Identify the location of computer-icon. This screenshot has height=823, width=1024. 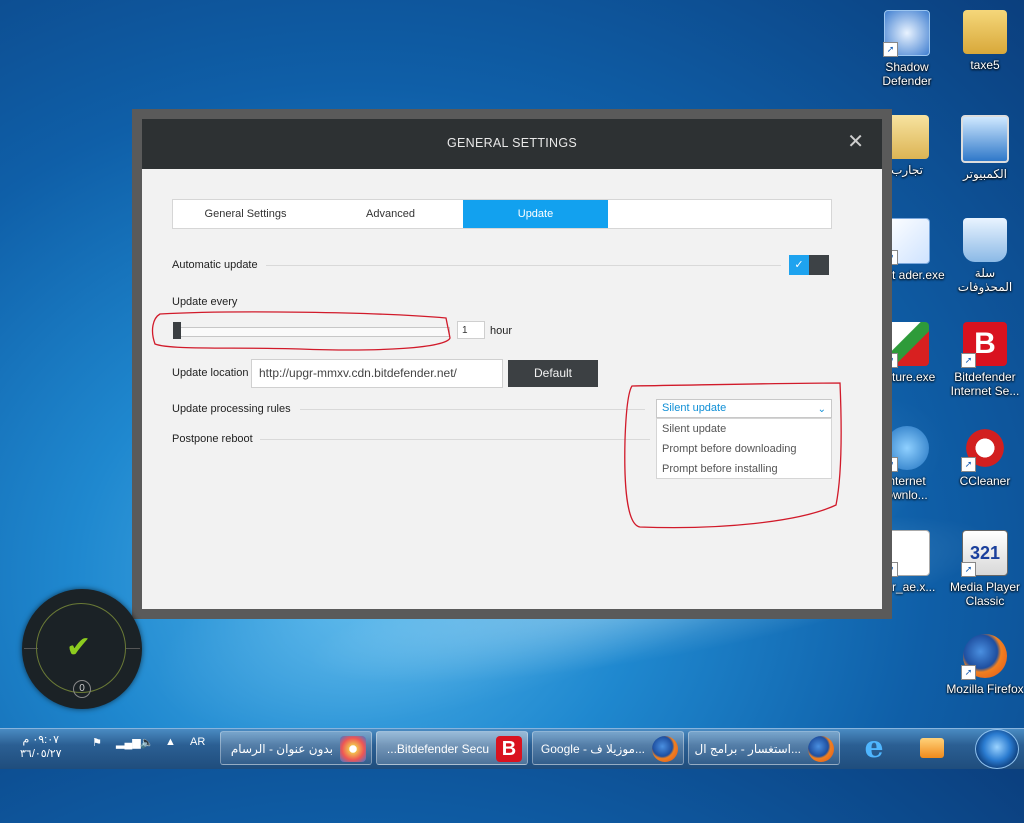
(985, 139).